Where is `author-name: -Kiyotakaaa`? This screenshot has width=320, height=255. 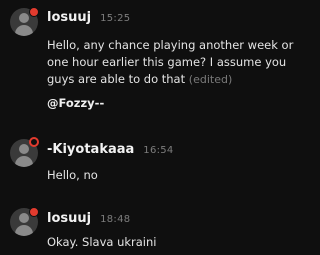 author-name: -Kiyotakaaa is located at coordinates (90, 149).